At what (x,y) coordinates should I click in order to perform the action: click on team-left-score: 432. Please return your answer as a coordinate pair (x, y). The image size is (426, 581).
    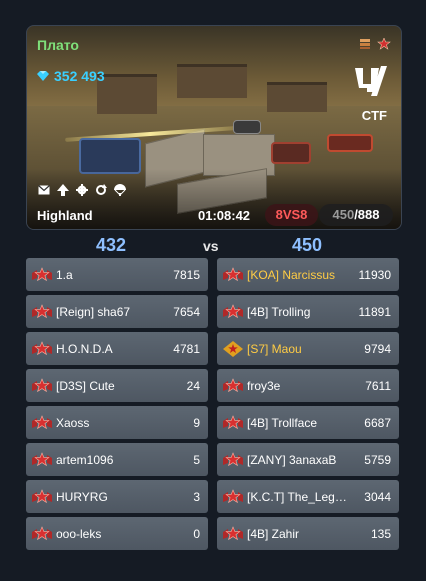
    Looking at the image, I should click on (111, 245).